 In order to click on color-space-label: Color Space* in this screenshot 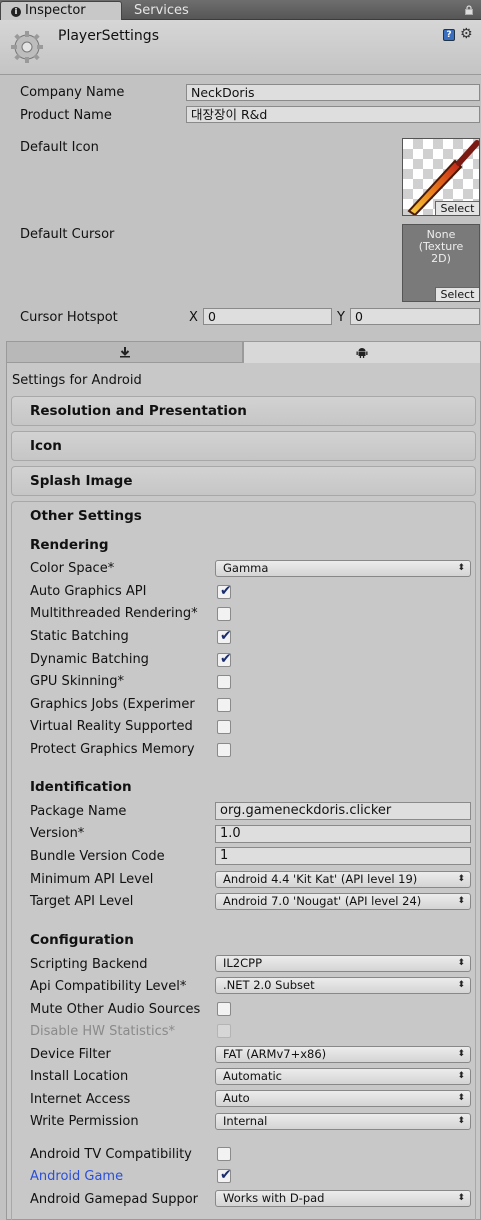, I will do `click(72, 568)`.